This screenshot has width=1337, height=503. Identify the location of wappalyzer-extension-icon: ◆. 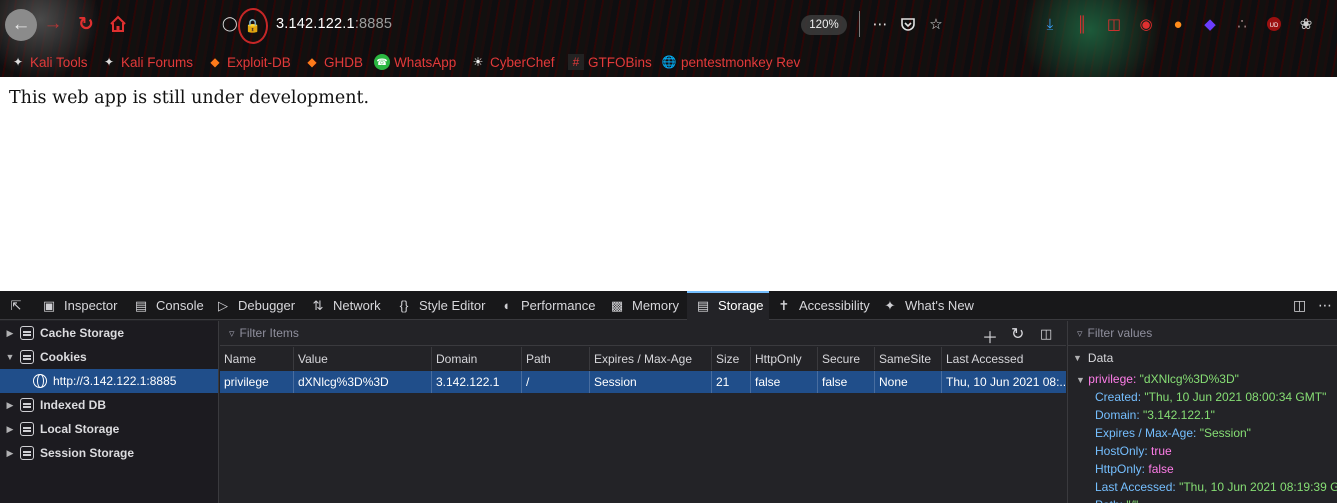
(1210, 24).